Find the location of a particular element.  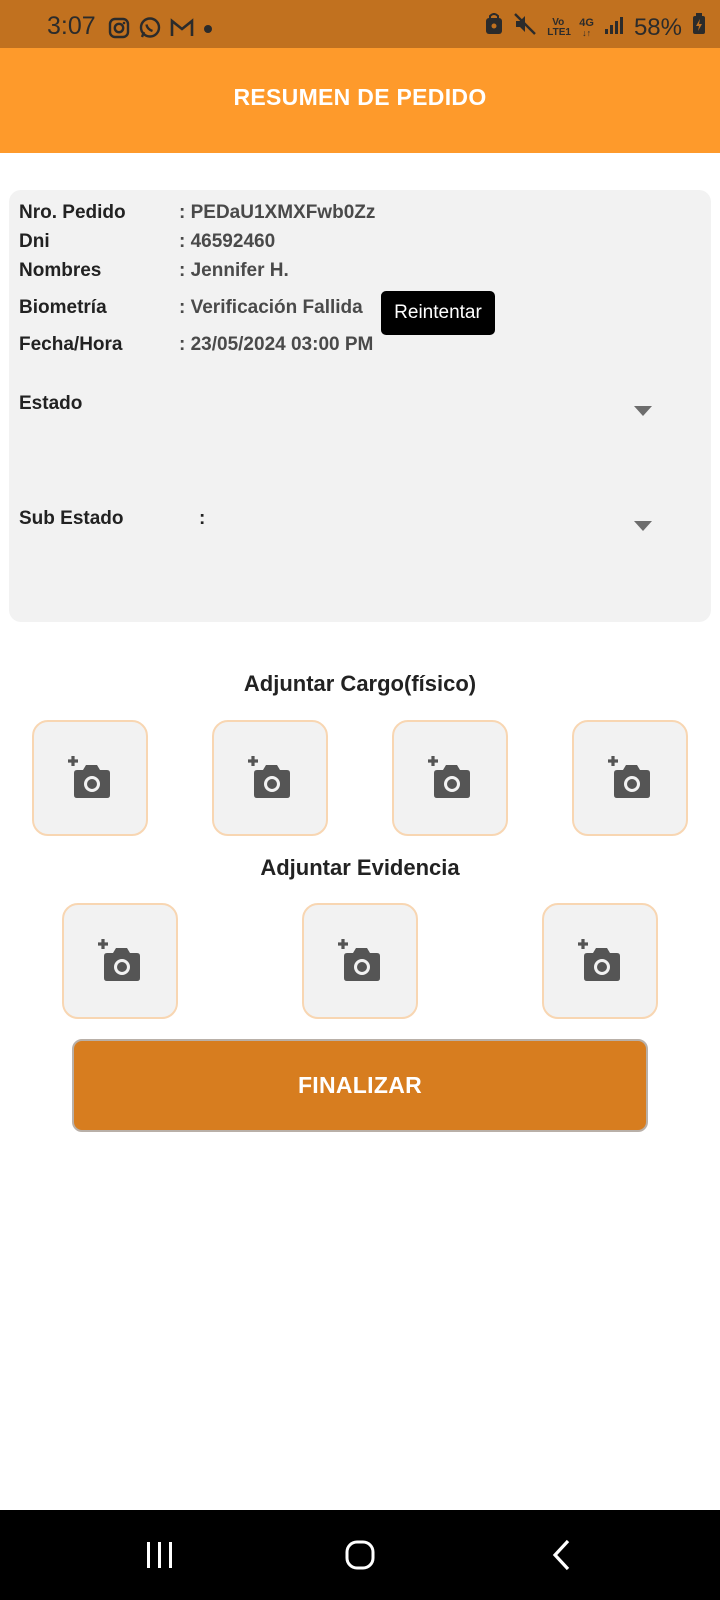

page-title: RESUMEN DE PEDIDO is located at coordinates (360, 97).